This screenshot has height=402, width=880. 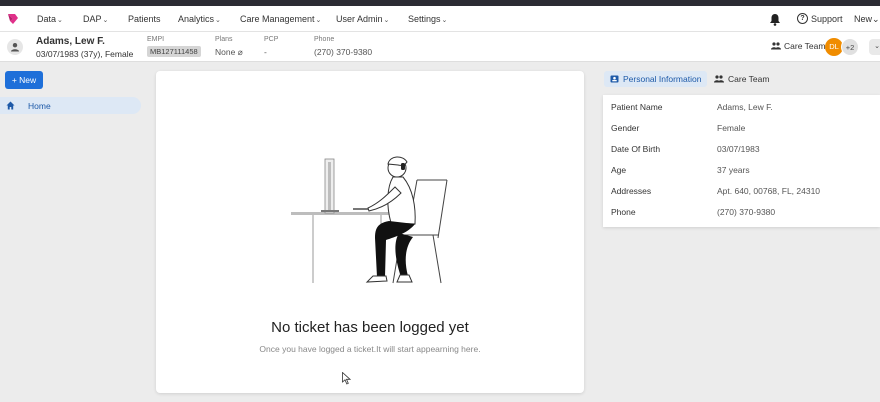 What do you see at coordinates (749, 79) in the screenshot?
I see `tab-label: Care Team` at bounding box center [749, 79].